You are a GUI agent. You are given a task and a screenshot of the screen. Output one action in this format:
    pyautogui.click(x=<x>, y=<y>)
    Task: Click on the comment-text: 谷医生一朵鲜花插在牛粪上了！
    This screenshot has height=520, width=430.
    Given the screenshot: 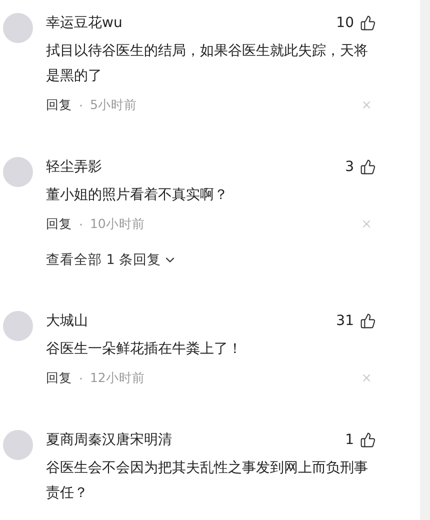 What is the action you would take?
    pyautogui.click(x=144, y=349)
    